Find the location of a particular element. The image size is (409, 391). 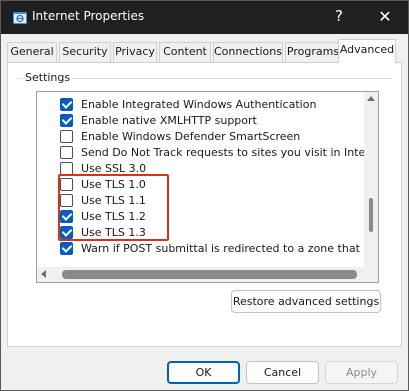

list-item-label: Use TLS 1.1 is located at coordinates (113, 200).